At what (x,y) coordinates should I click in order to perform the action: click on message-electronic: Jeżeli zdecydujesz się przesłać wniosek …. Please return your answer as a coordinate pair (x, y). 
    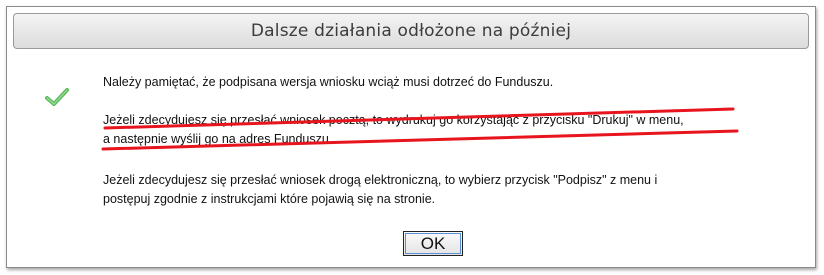
    Looking at the image, I should click on (453, 190).